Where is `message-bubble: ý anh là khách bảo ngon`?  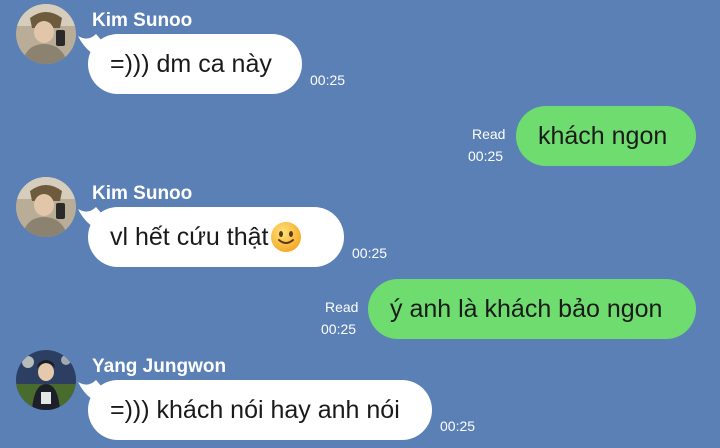
message-bubble: ý anh là khách bảo ngon is located at coordinates (532, 309).